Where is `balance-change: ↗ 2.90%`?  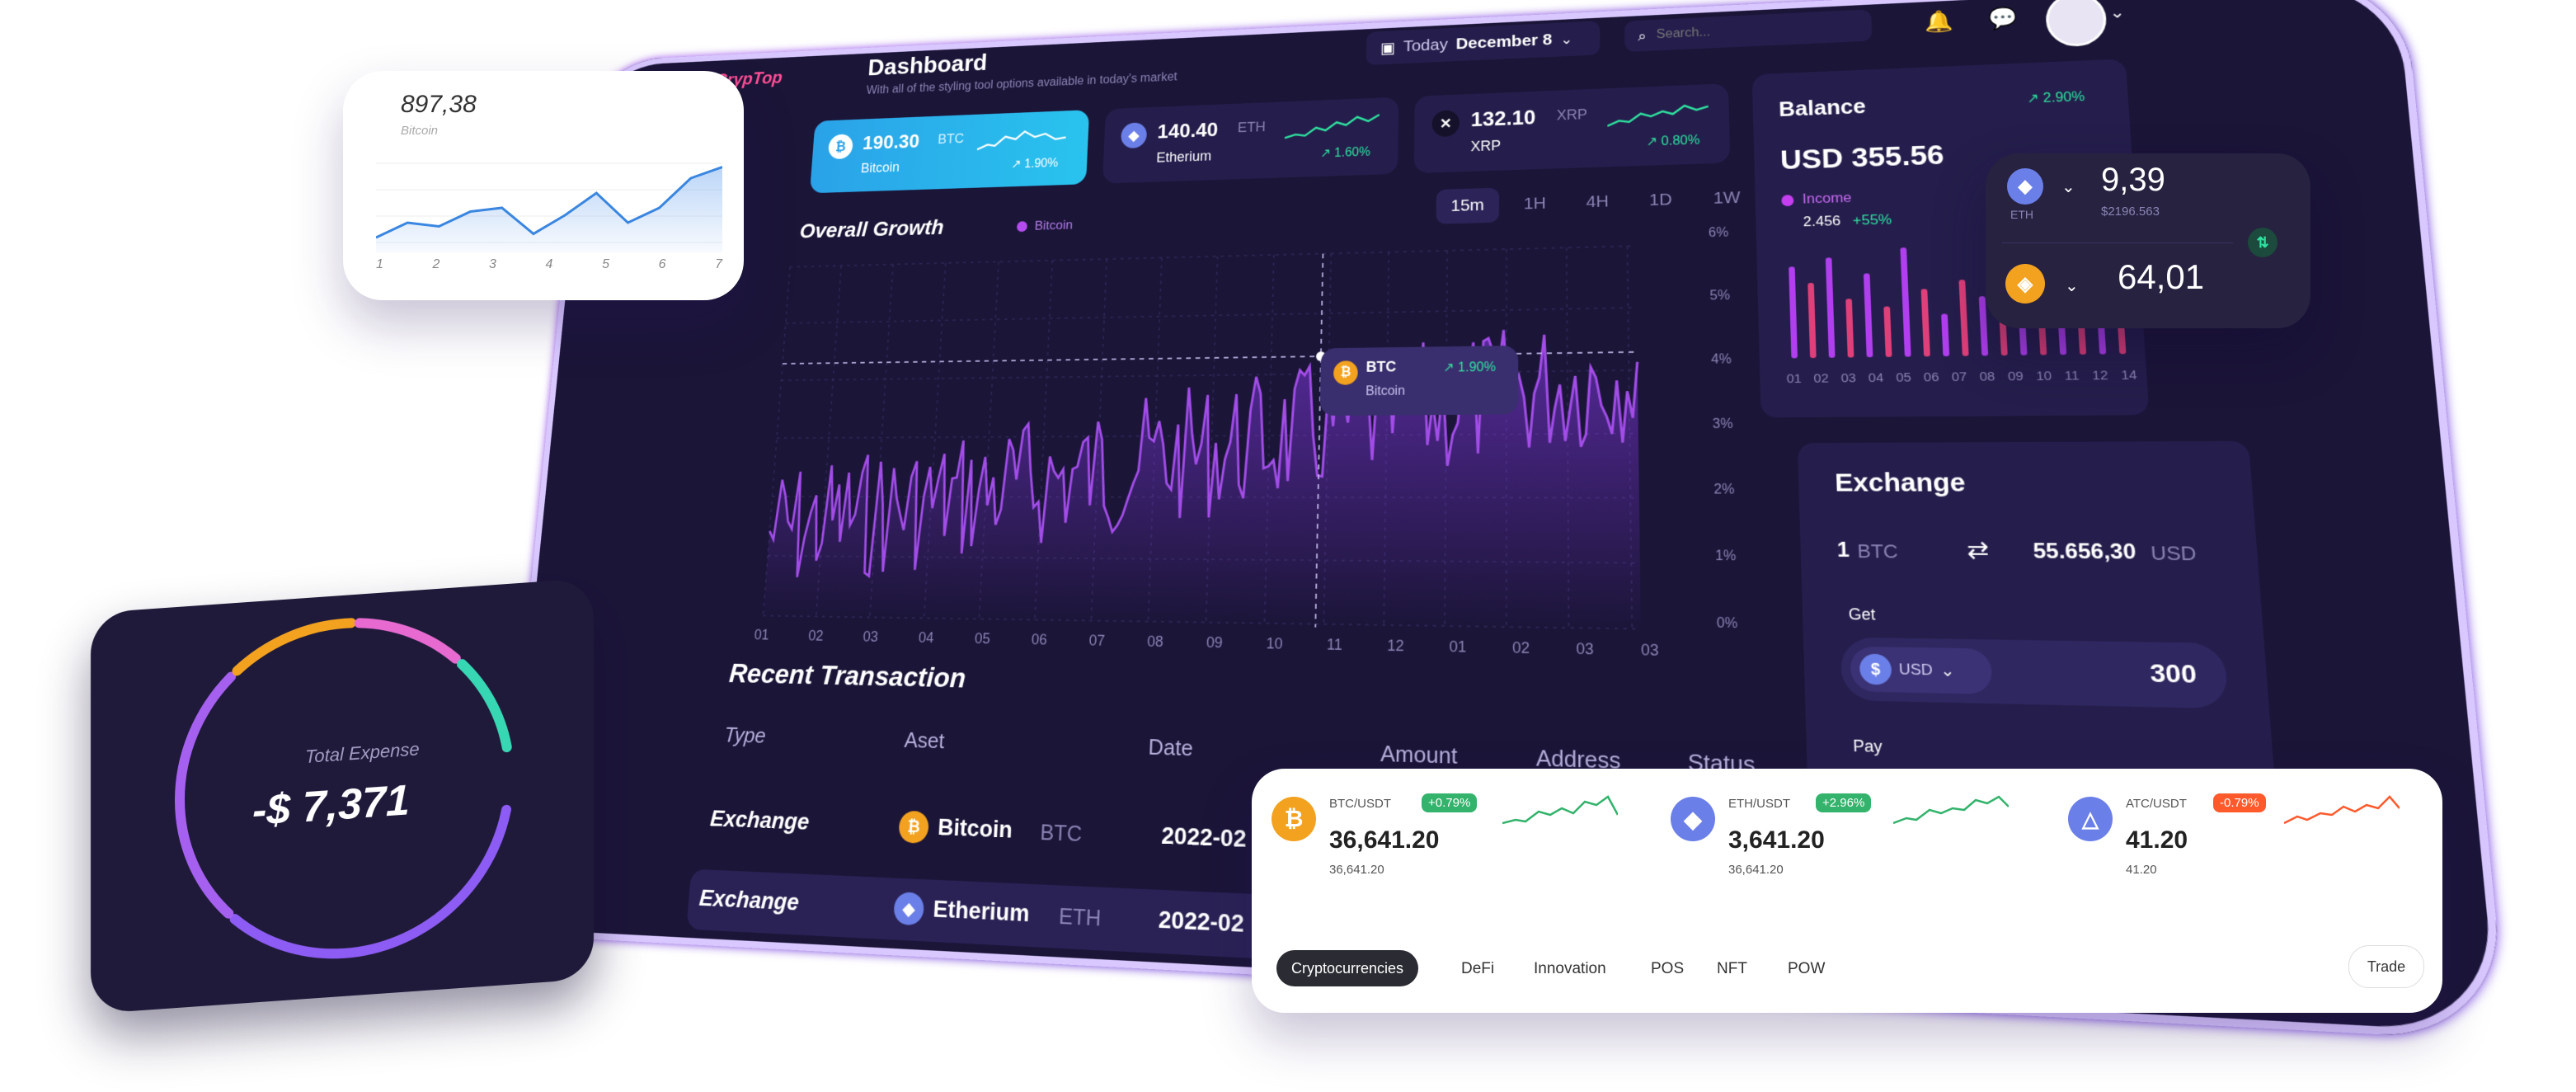 balance-change: ↗ 2.90% is located at coordinates (2055, 98).